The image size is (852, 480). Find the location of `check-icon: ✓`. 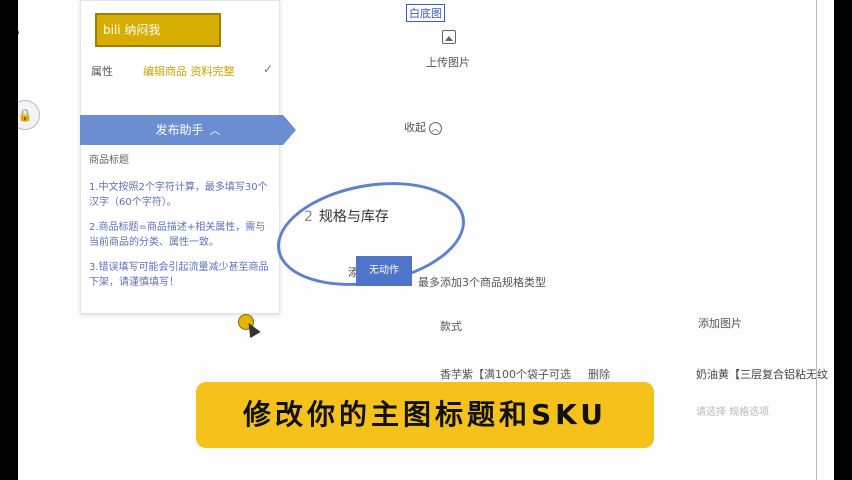

check-icon: ✓ is located at coordinates (268, 69).